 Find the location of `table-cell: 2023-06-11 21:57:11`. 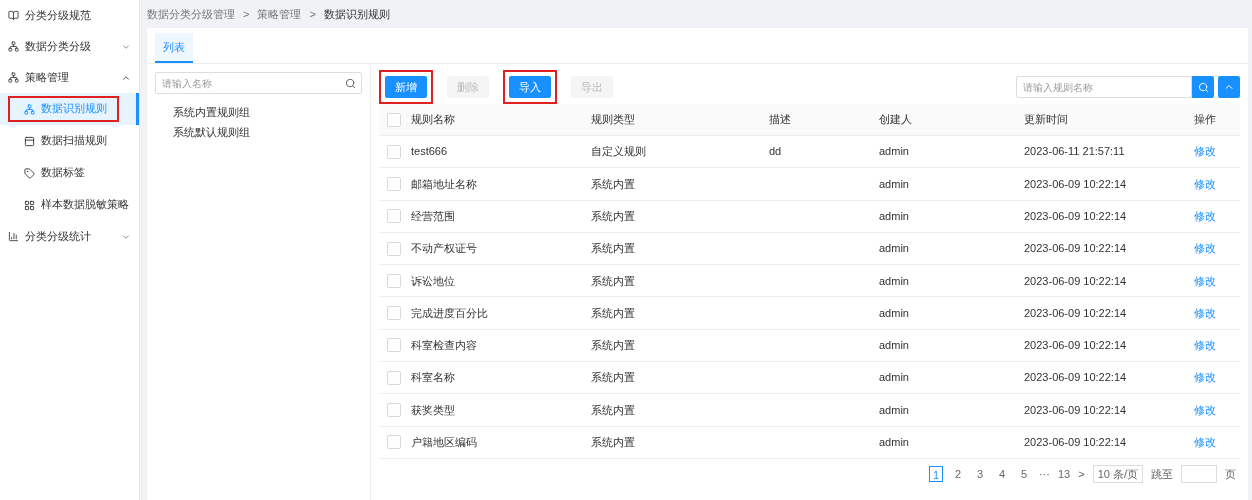

table-cell: 2023-06-11 21:57:11 is located at coordinates (1074, 151).